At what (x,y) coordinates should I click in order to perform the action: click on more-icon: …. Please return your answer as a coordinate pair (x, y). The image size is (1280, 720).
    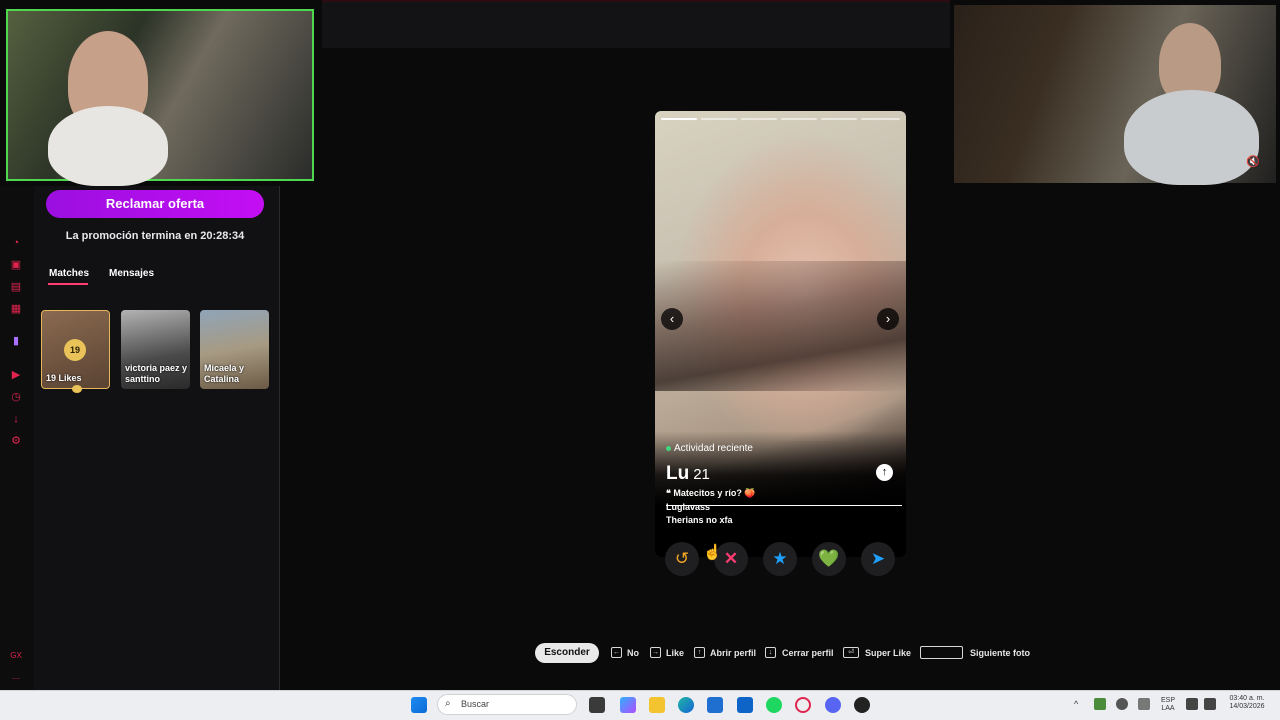
    Looking at the image, I should click on (16, 676).